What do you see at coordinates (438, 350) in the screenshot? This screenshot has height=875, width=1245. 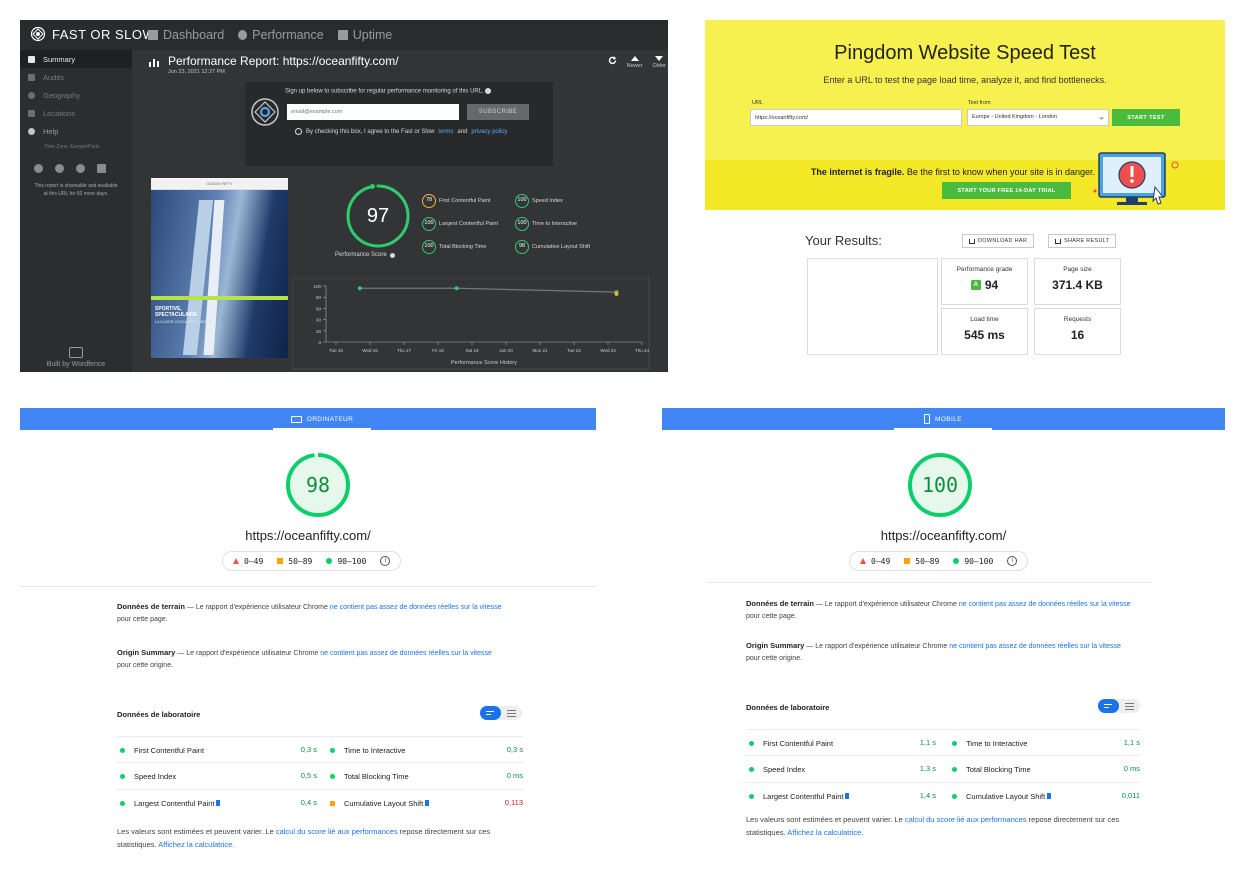 I see `x-tick-label: Fri 18` at bounding box center [438, 350].